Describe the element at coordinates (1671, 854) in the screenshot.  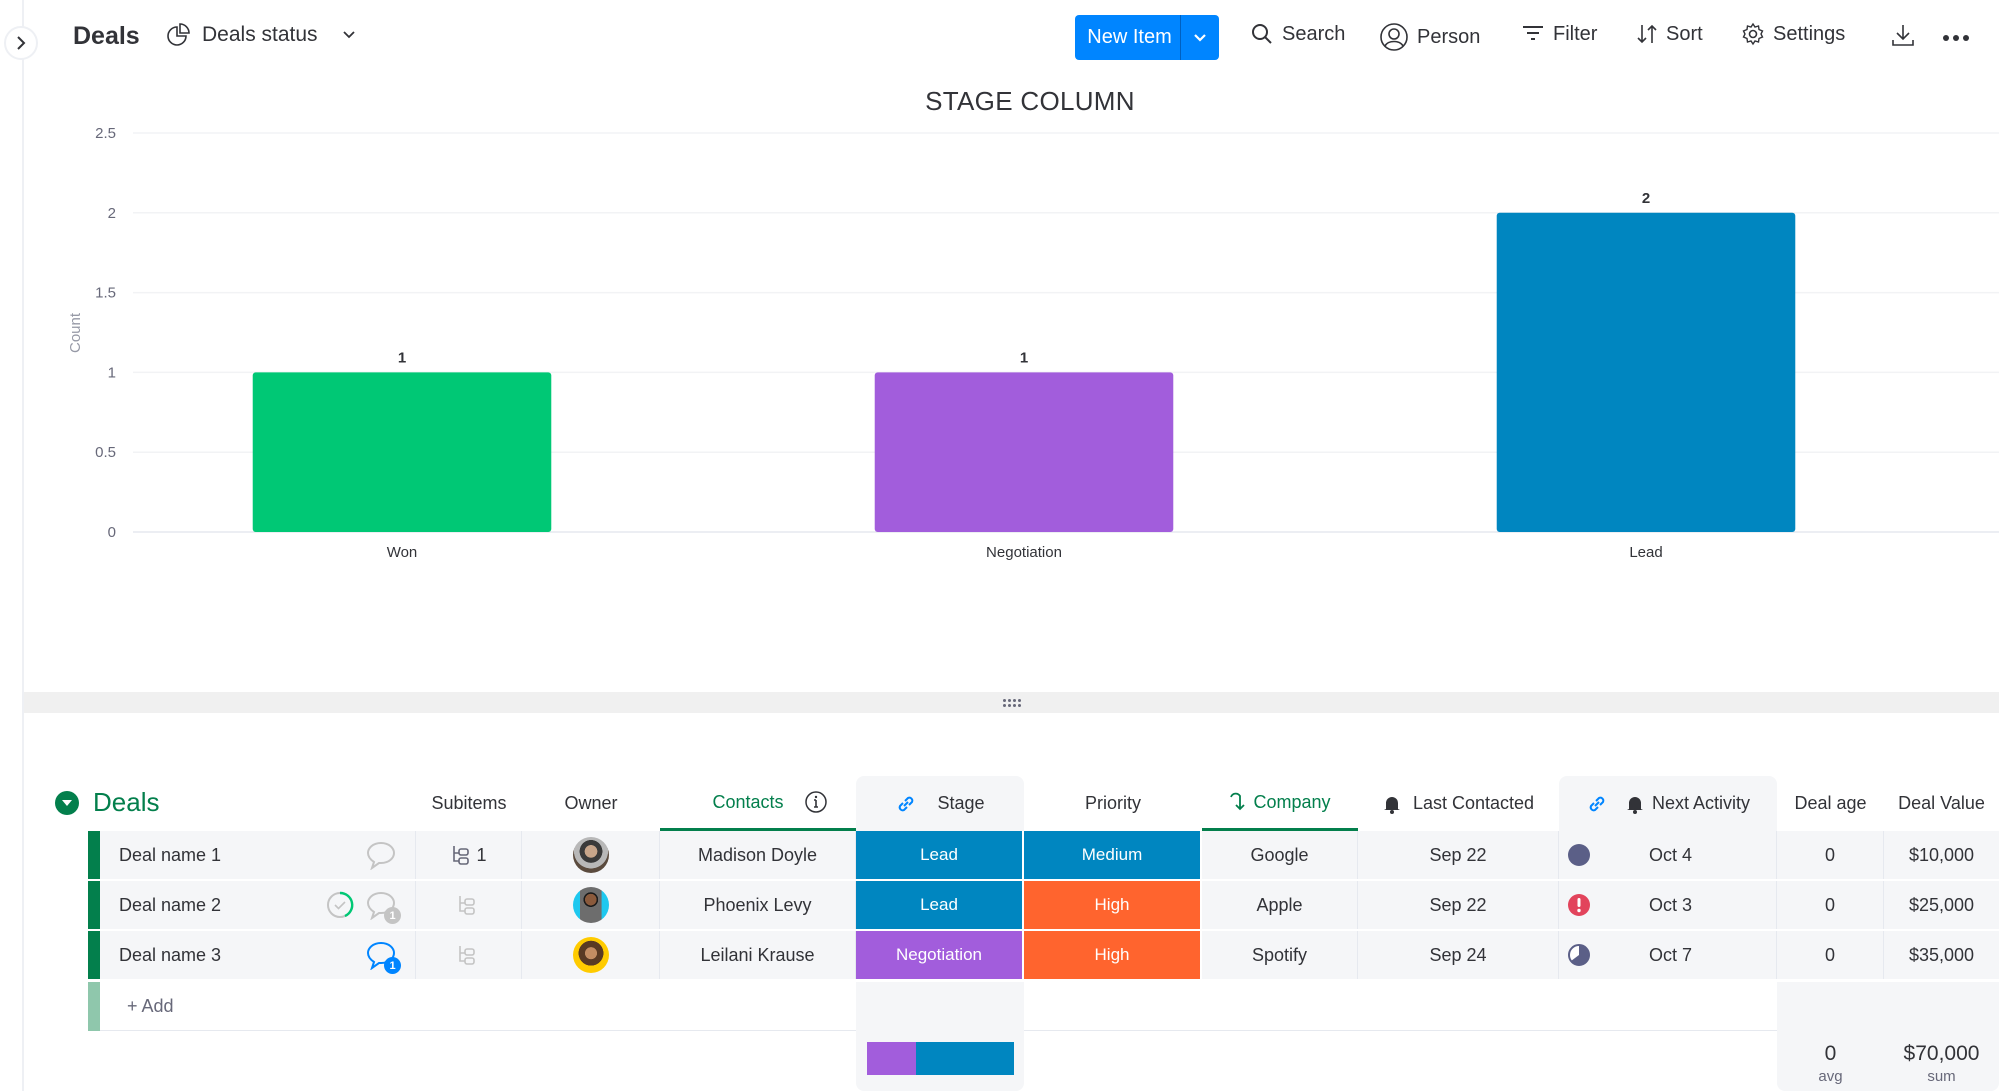
I see `next-activity-date: Oct 4` at that location.